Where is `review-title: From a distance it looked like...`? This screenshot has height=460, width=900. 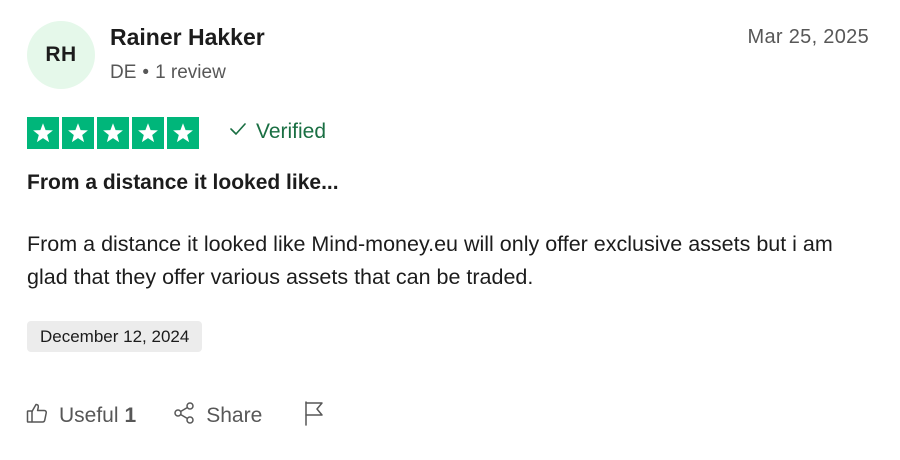 review-title: From a distance it looked like... is located at coordinates (183, 183).